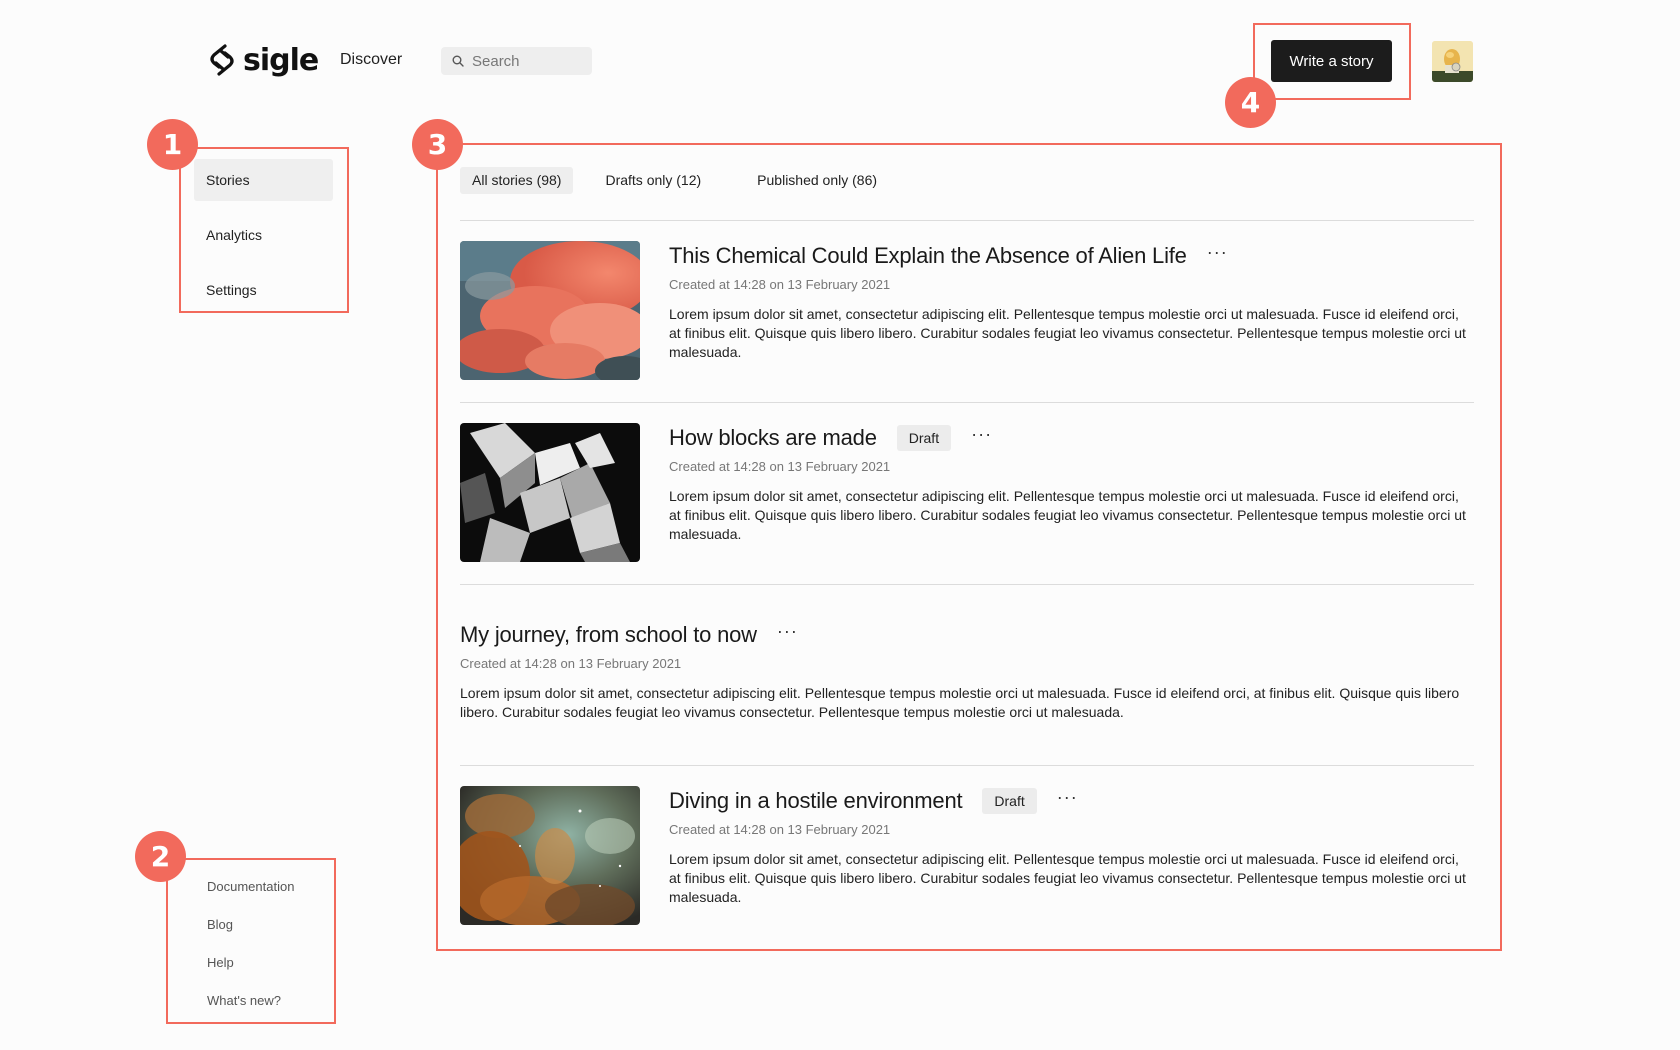  I want to click on annotation-marker-1: 1, so click(172, 144).